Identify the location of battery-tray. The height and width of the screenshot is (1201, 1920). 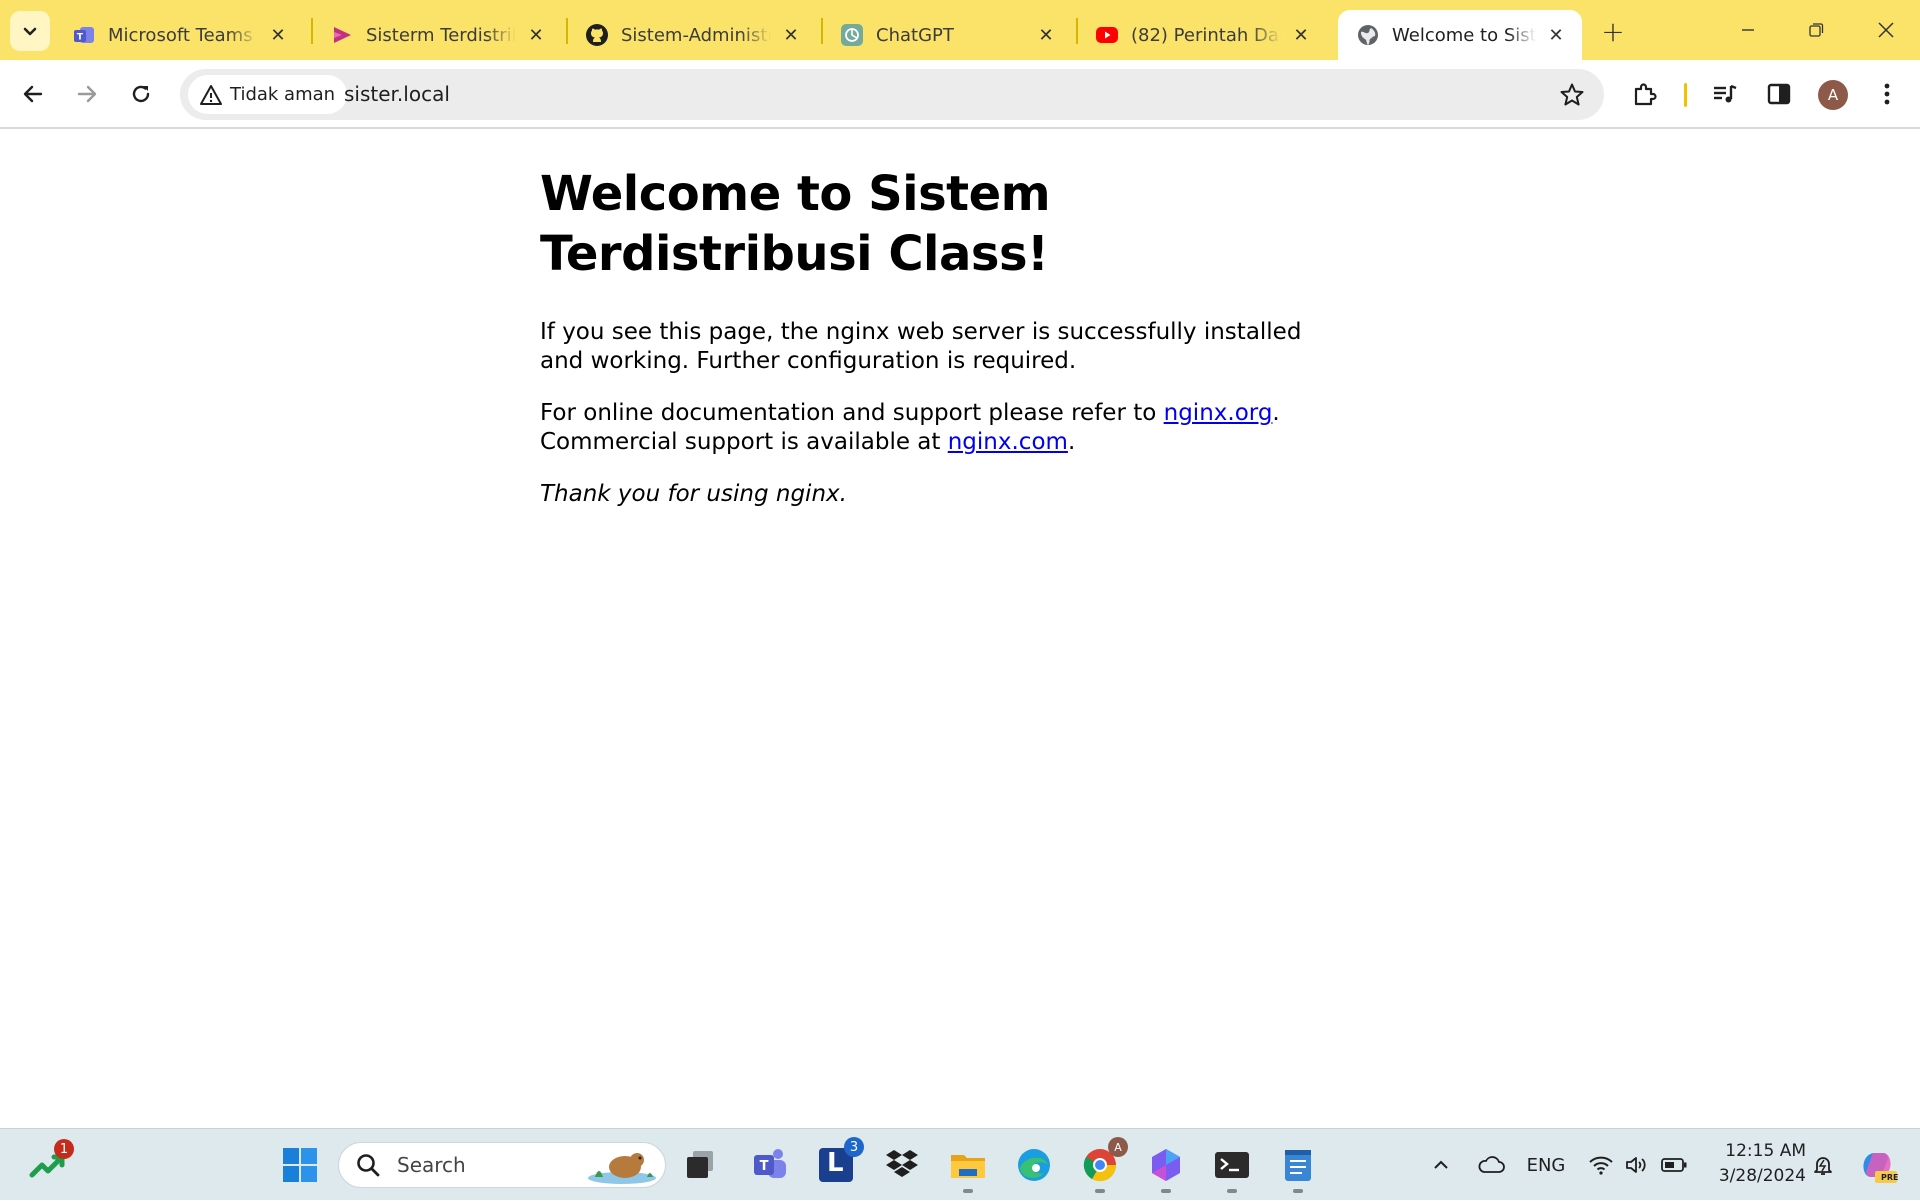
(1674, 1165).